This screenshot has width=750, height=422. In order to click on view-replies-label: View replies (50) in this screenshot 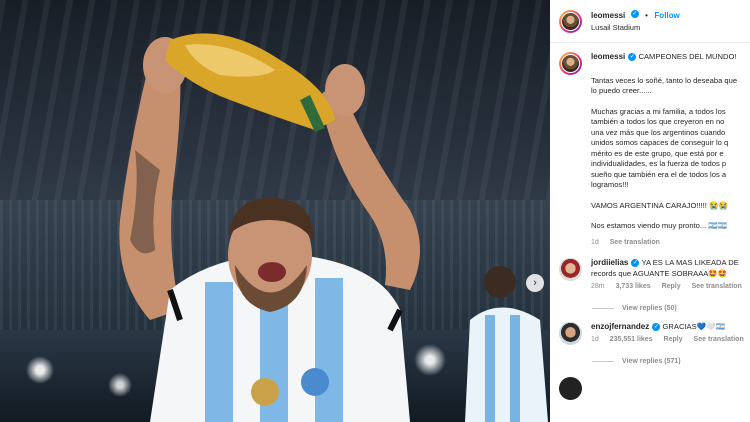, I will do `click(649, 308)`.